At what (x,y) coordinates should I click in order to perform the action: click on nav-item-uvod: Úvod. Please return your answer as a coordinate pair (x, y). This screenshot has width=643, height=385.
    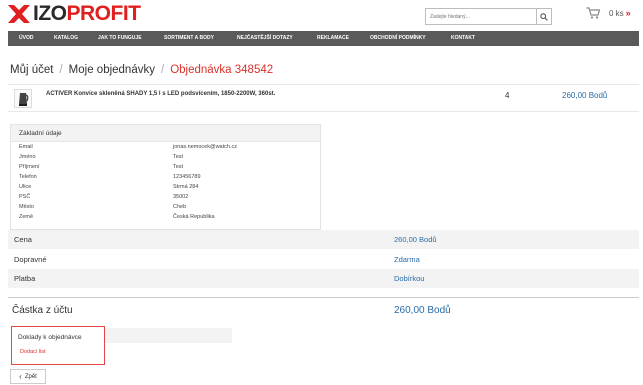
    Looking at the image, I should click on (26, 38).